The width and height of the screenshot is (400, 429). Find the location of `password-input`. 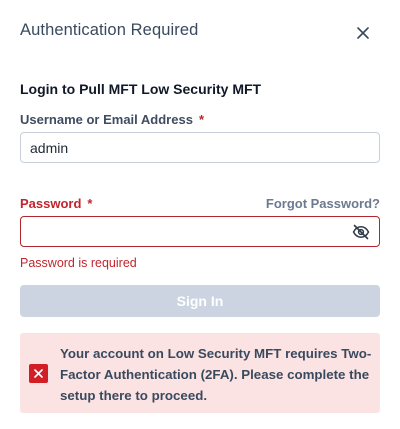

password-input is located at coordinates (200, 231).